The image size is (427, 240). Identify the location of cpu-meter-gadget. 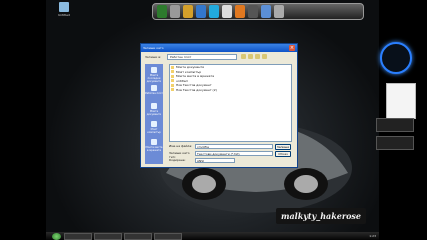
(395, 125).